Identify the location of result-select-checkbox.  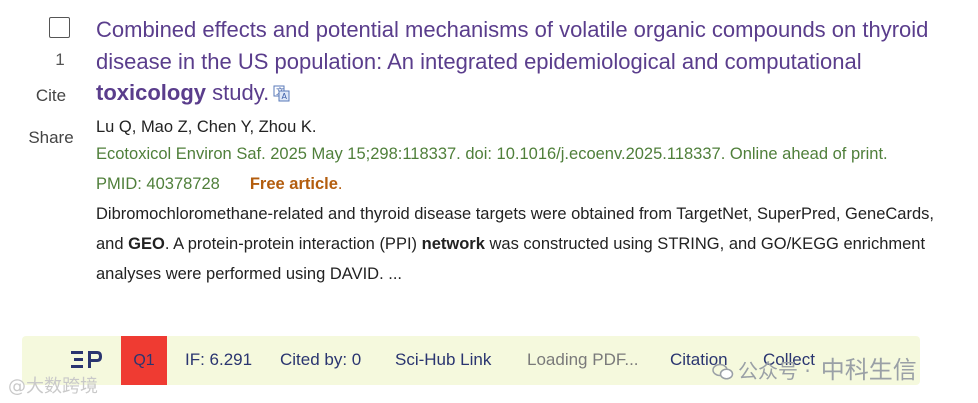
(59, 27).